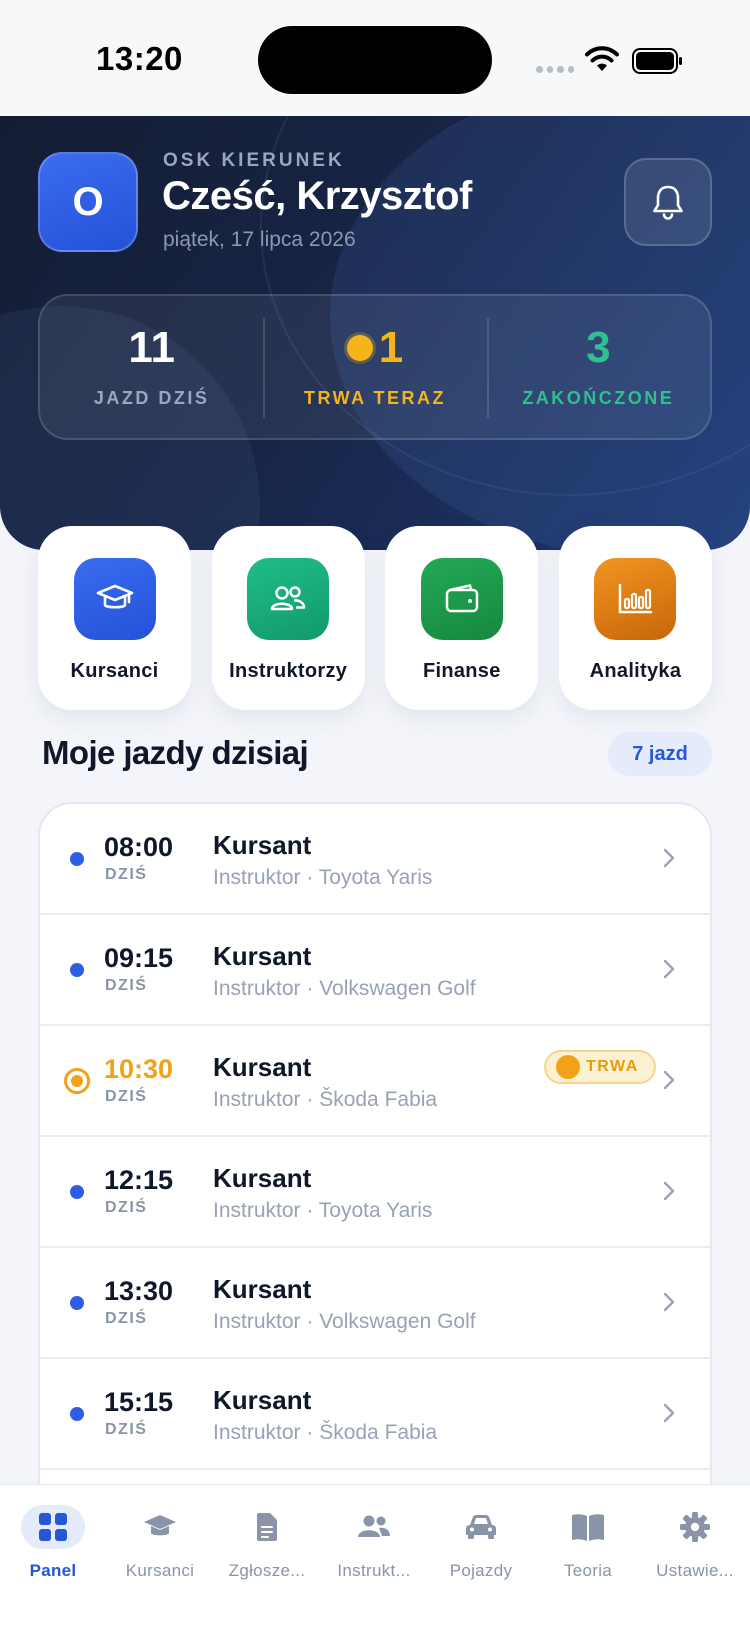 The height and width of the screenshot is (1630, 750). I want to click on ride-time: 13:30, so click(139, 1291).